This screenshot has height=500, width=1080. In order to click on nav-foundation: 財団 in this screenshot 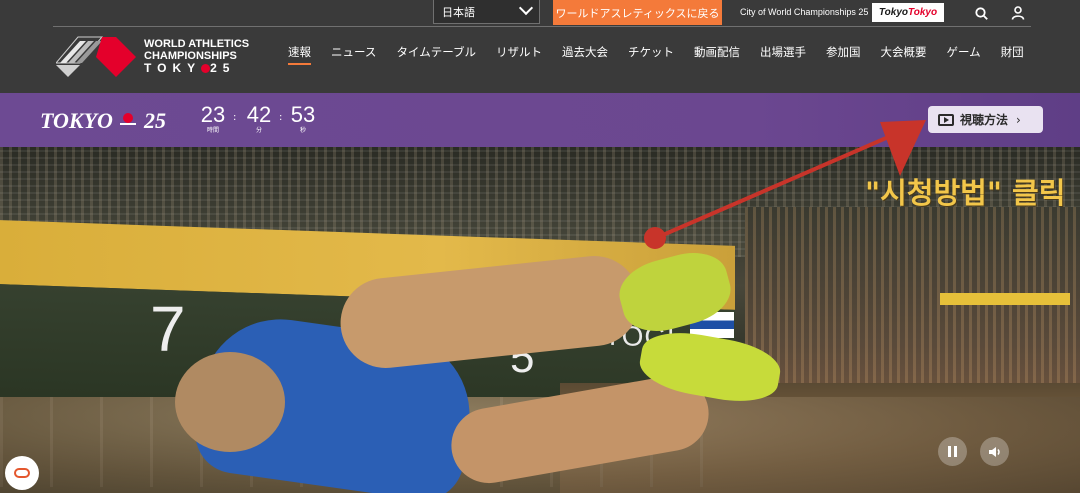, I will do `click(1012, 52)`.